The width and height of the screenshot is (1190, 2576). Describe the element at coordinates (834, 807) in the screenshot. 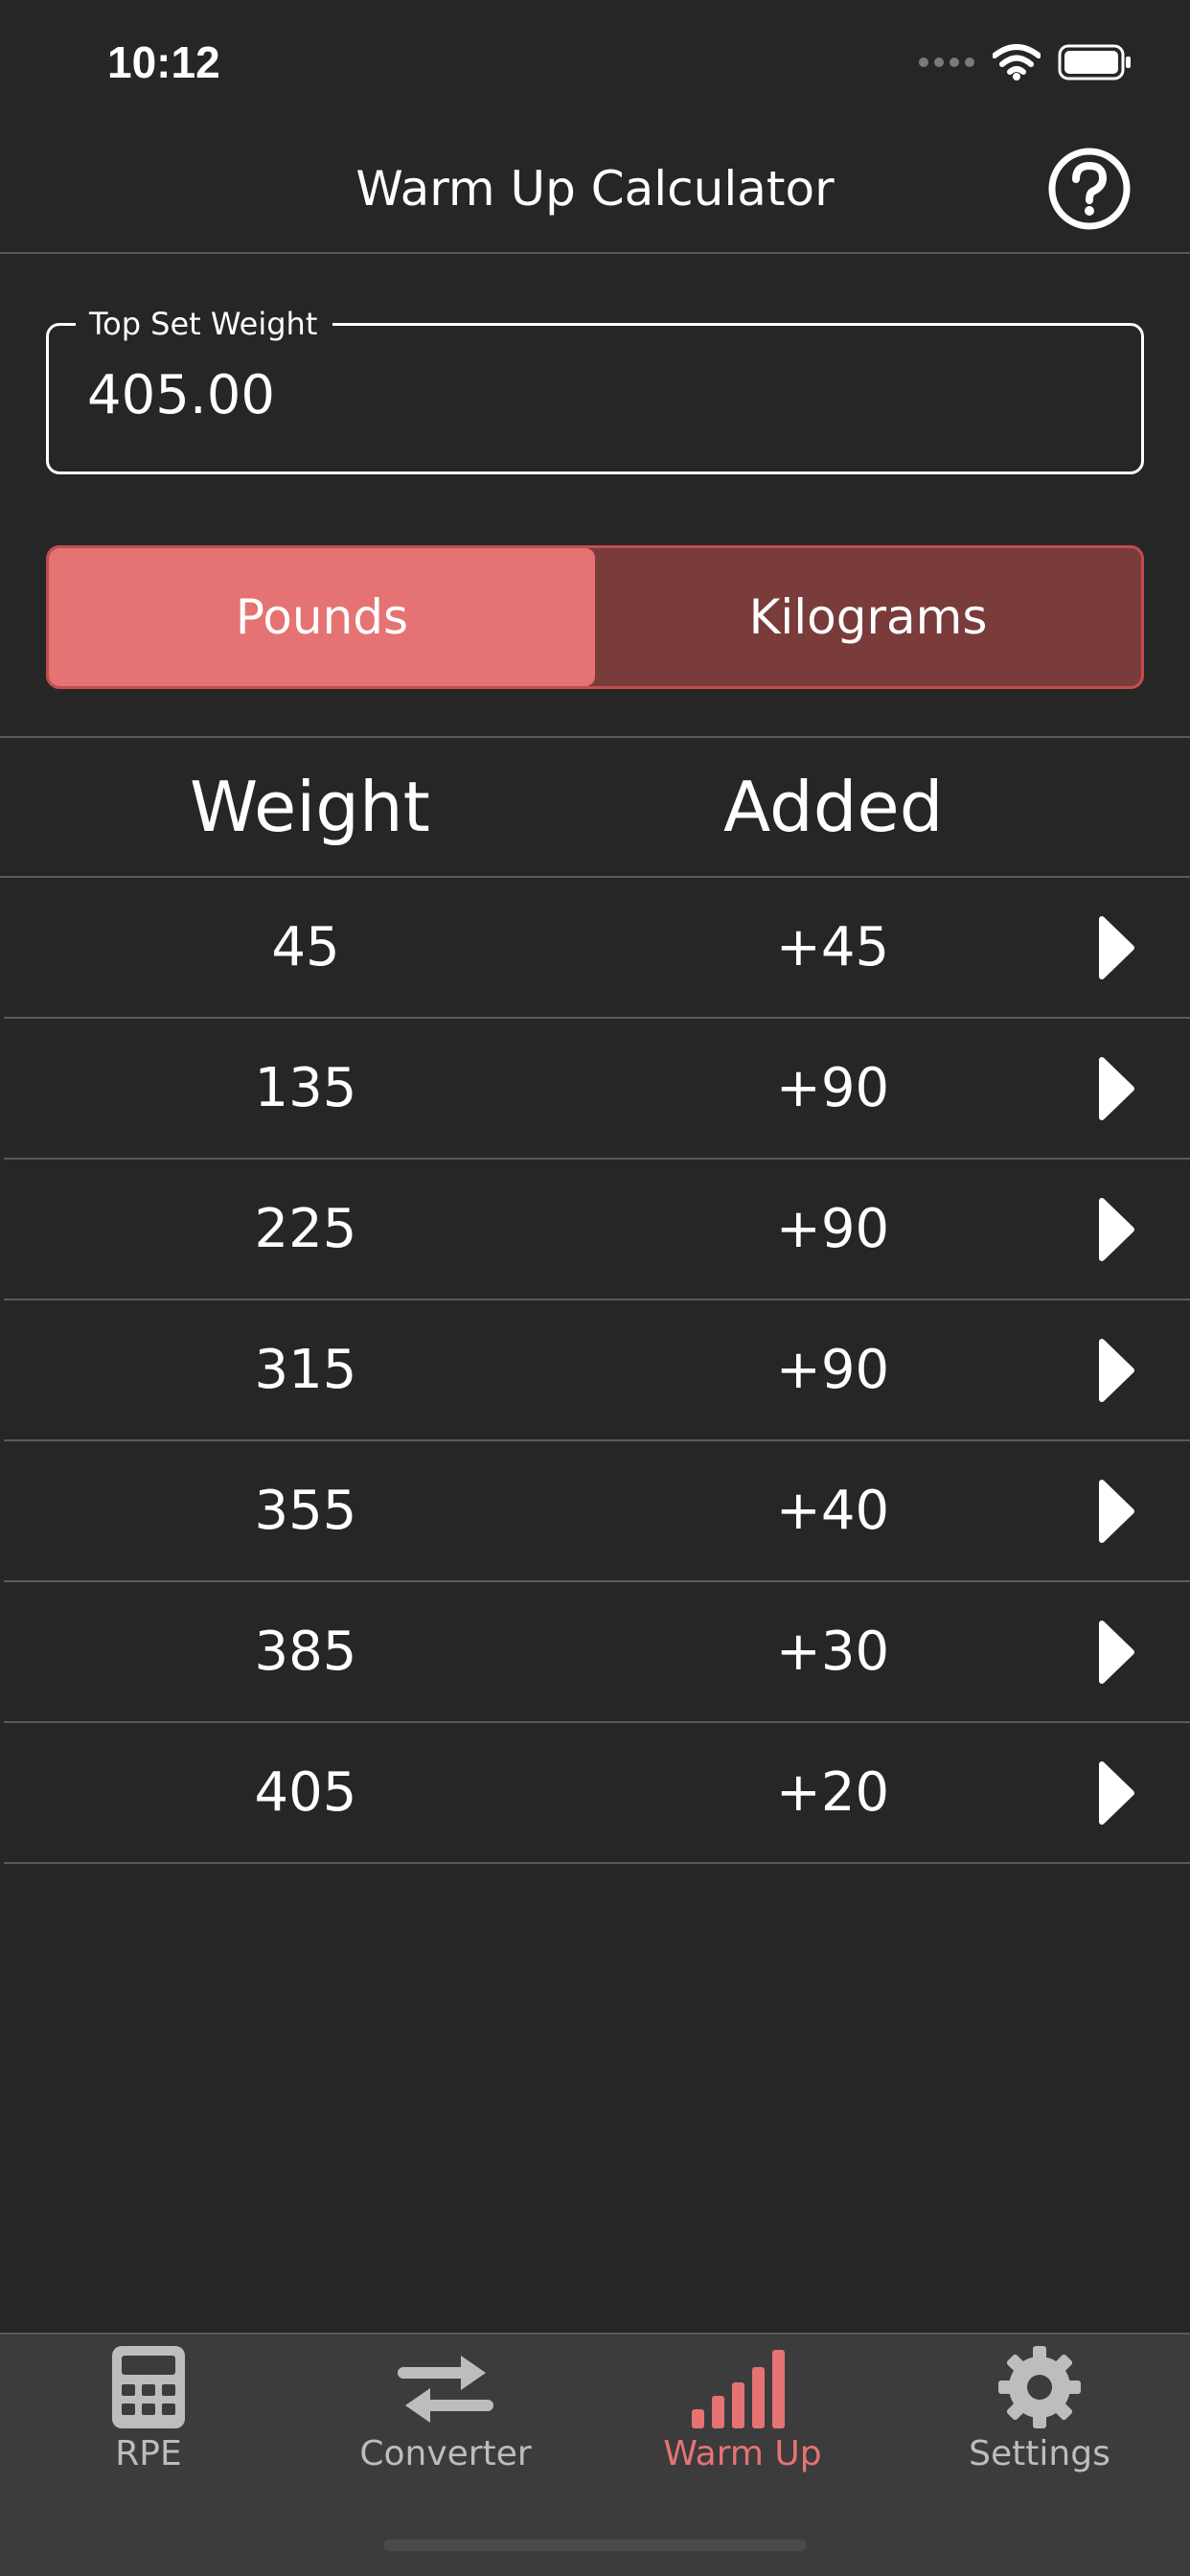

I see `column-header-added: Added` at that location.